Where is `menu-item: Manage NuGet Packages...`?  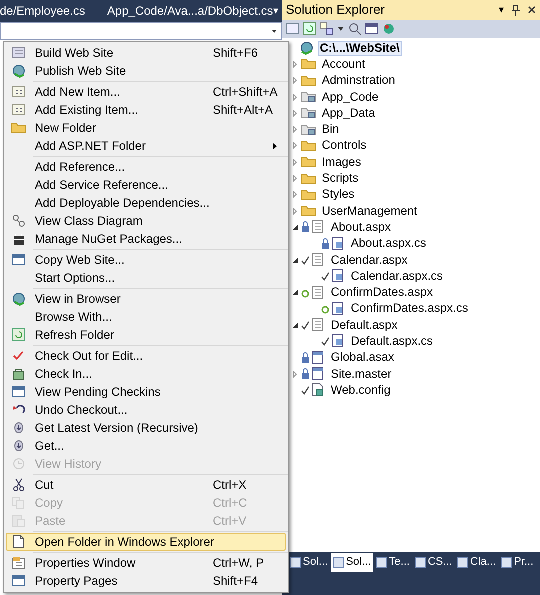 menu-item: Manage NuGet Packages... is located at coordinates (146, 239).